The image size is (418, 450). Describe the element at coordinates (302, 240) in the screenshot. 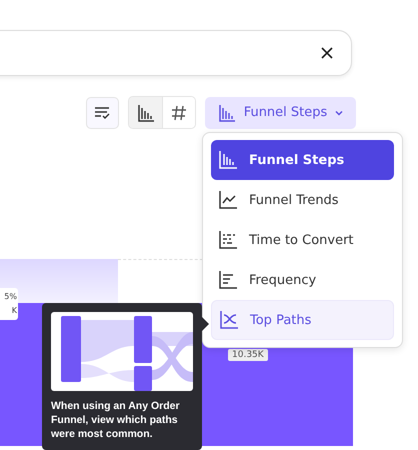

I see `menu-item: Time to Convert` at that location.